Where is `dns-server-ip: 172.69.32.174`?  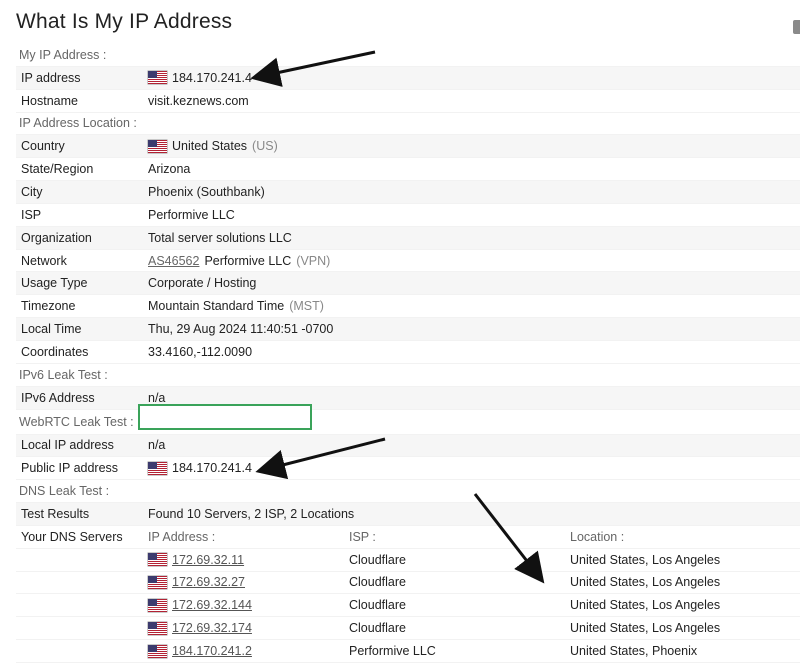 dns-server-ip: 172.69.32.174 is located at coordinates (200, 628).